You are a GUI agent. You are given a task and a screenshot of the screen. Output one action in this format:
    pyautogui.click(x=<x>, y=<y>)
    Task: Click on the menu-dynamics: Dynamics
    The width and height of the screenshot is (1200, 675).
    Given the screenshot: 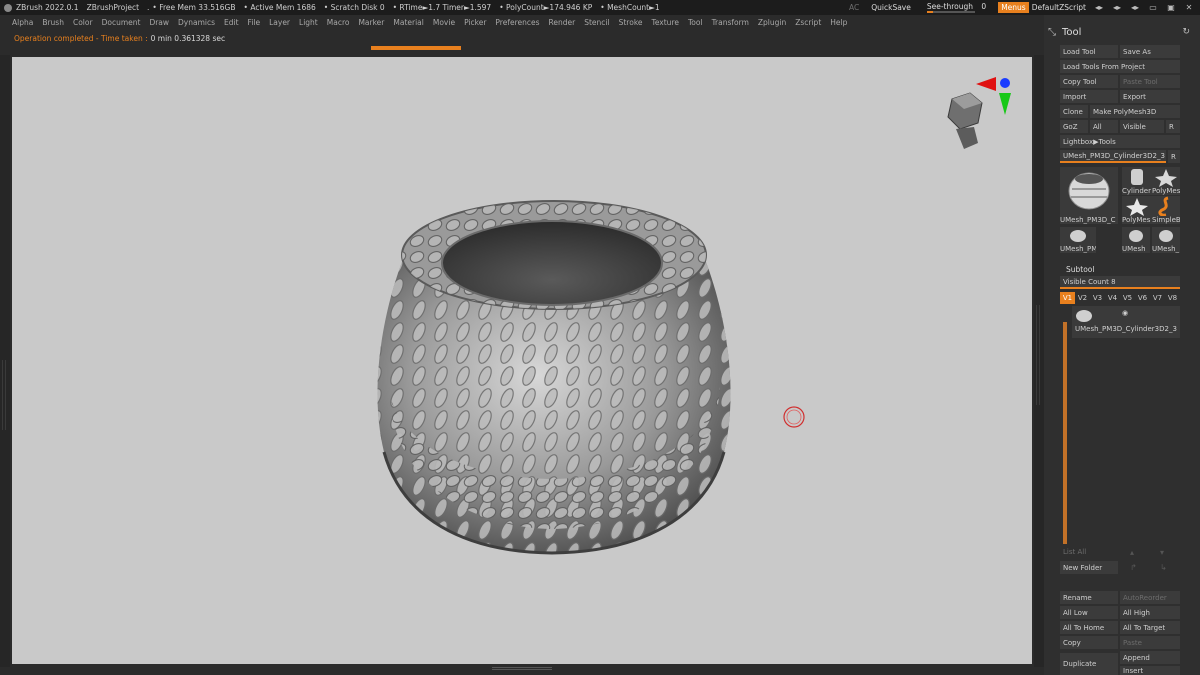 What is the action you would take?
    pyautogui.click(x=196, y=22)
    